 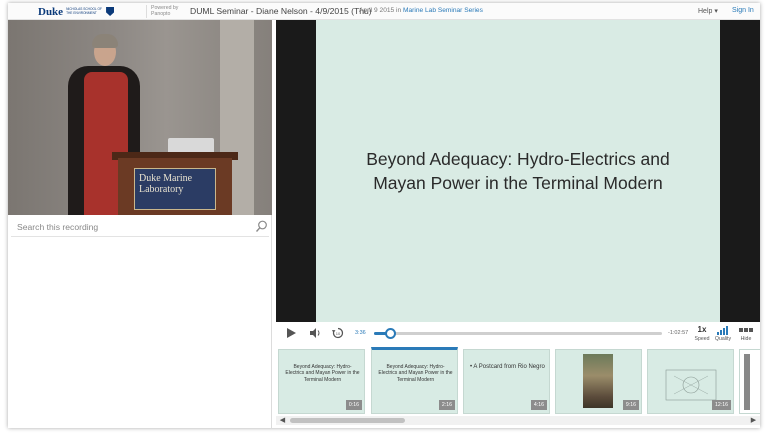 What do you see at coordinates (507, 367) in the screenshot?
I see `thumbnail-text: • A Postcard from Rio Negro` at bounding box center [507, 367].